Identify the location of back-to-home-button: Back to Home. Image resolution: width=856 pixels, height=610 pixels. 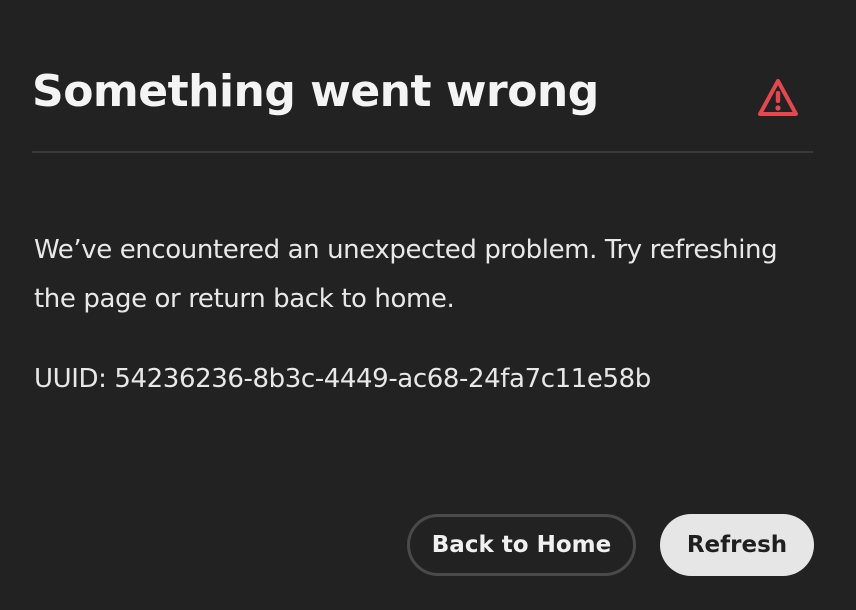
(521, 545).